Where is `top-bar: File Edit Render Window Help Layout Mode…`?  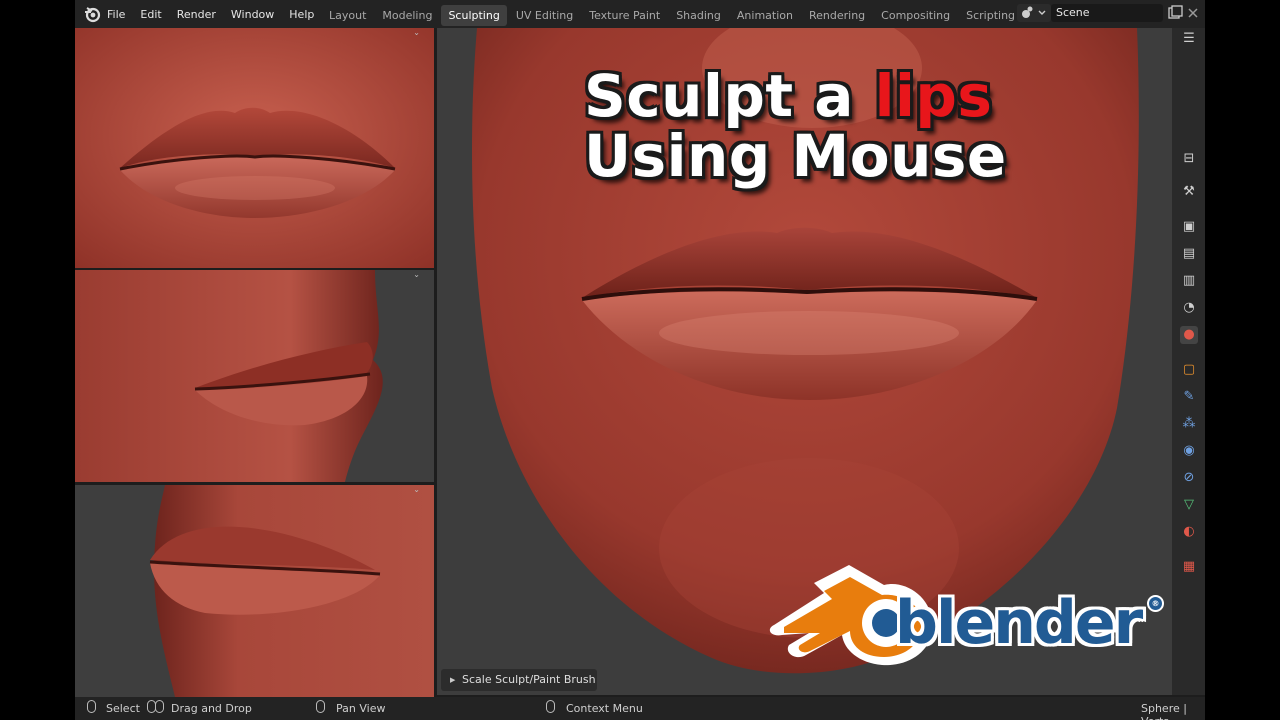 top-bar: File Edit Render Window Help Layout Mode… is located at coordinates (640, 14).